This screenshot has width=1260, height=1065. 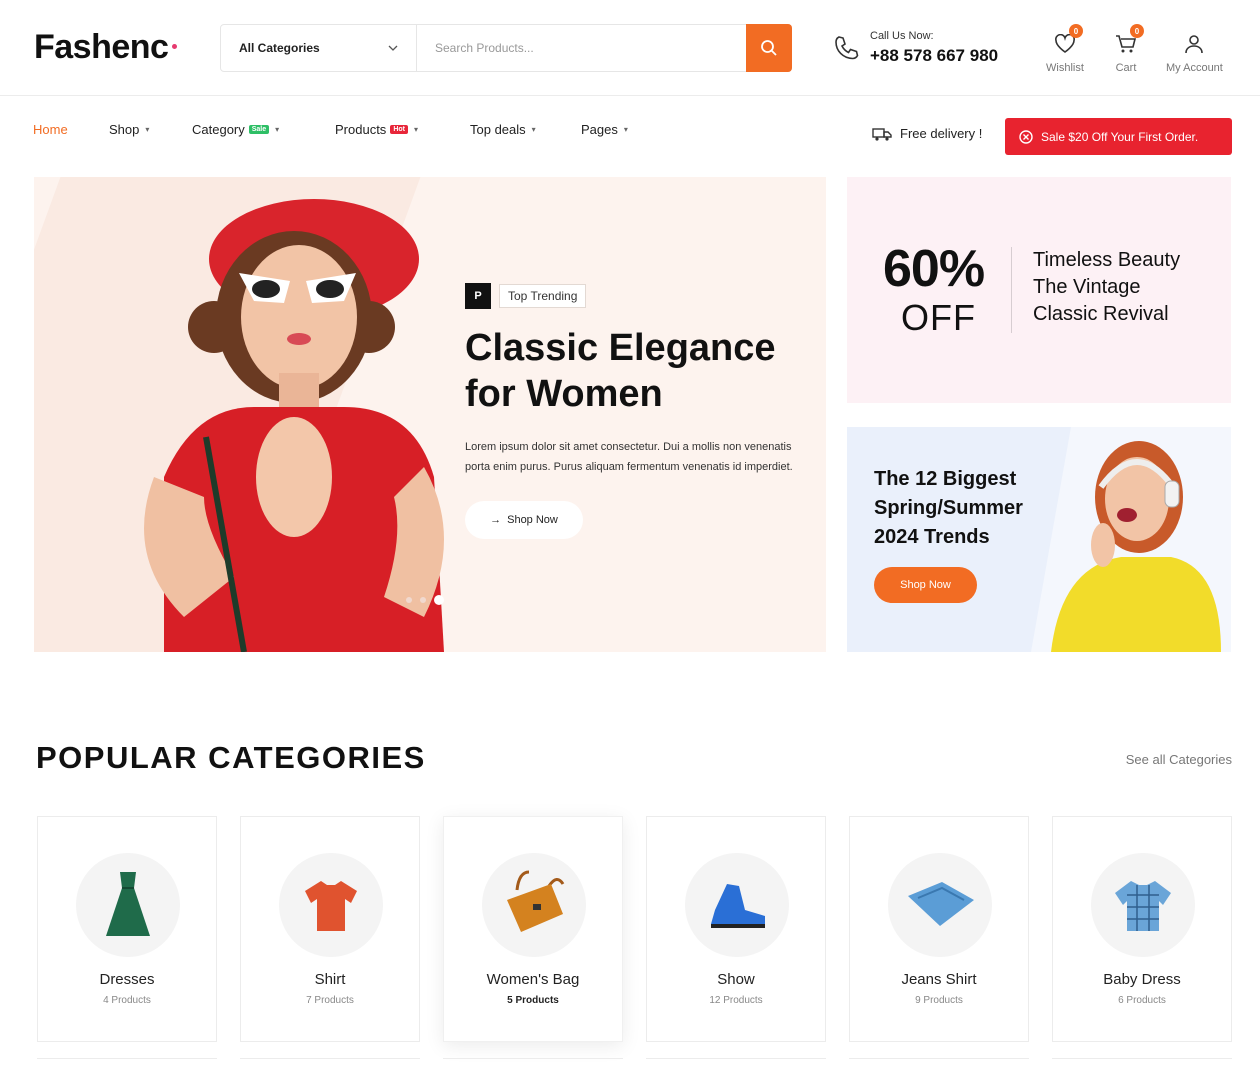 I want to click on account-link: My Account, so click(x=1194, y=53).